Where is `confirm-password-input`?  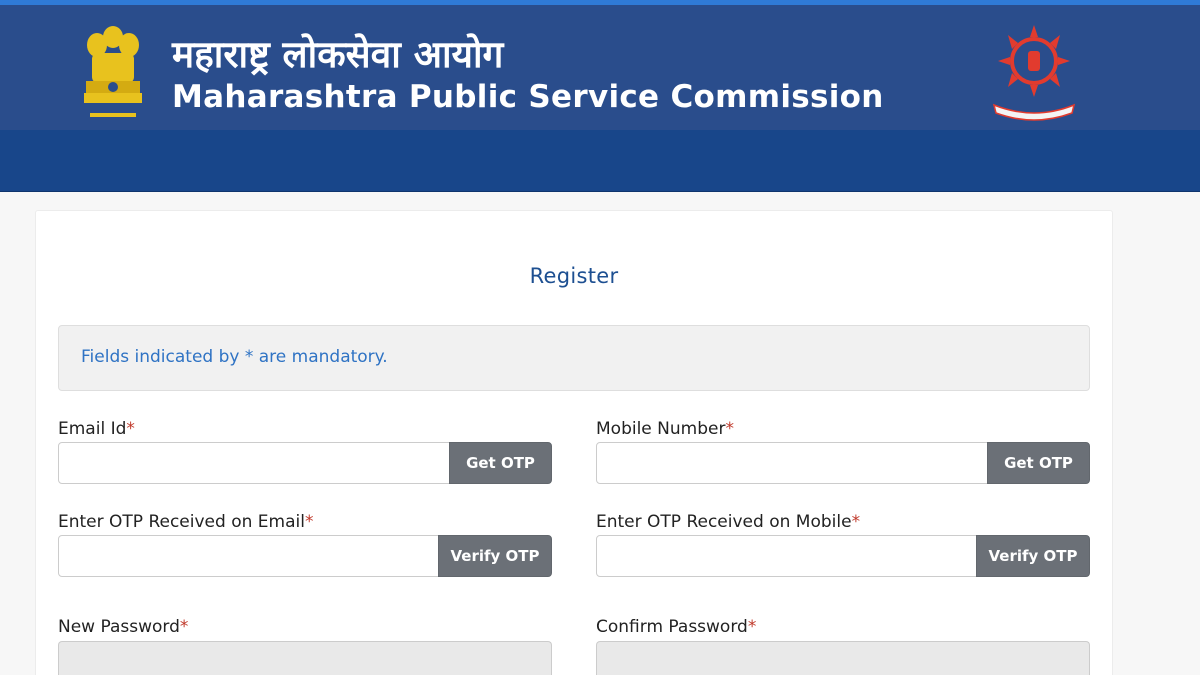 confirm-password-input is located at coordinates (843, 658).